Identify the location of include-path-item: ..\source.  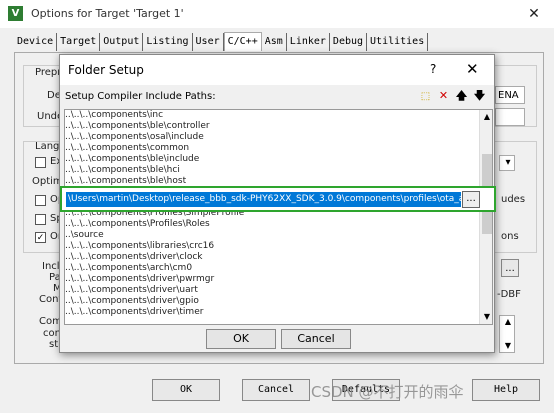
(84, 235).